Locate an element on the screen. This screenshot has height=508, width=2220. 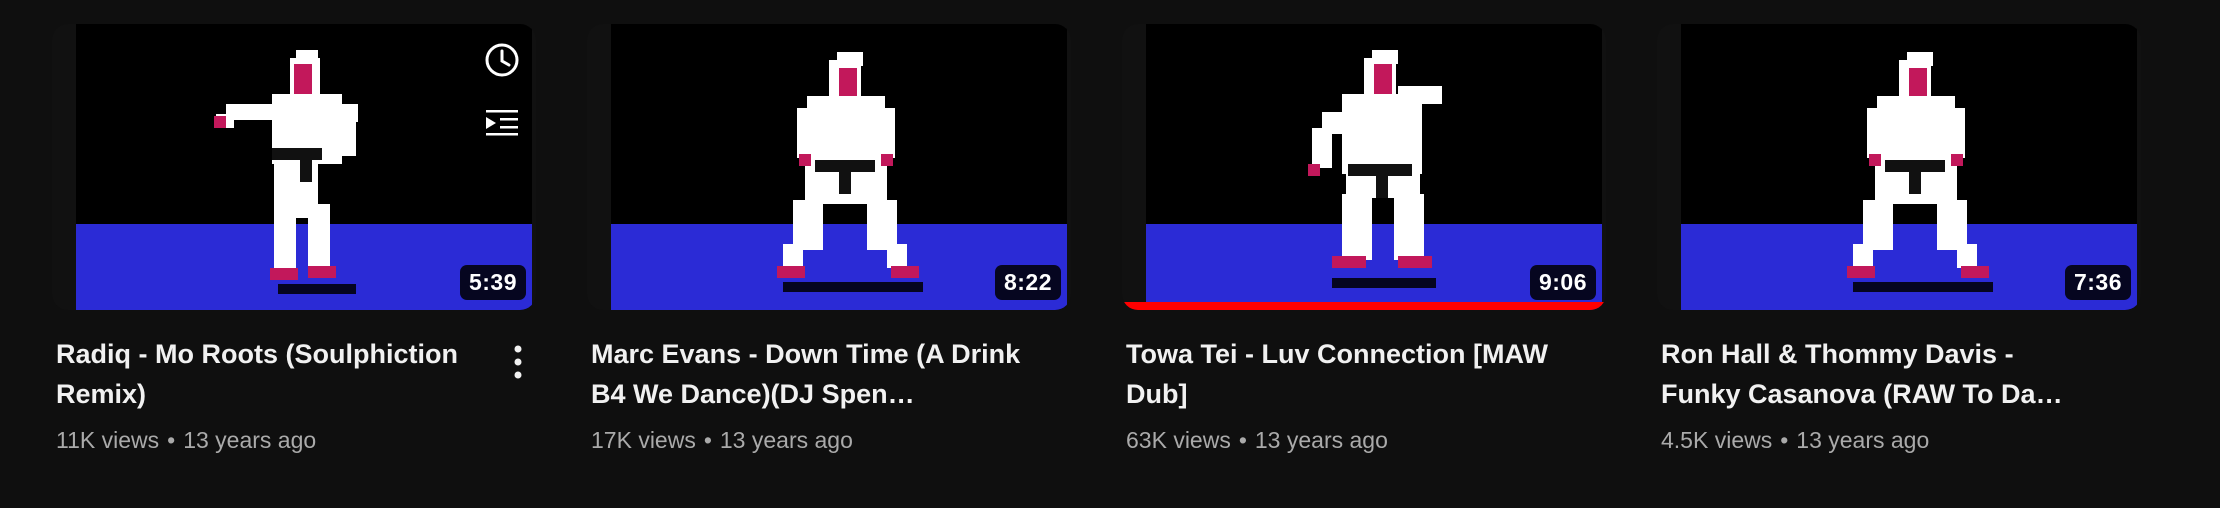
view-count: 63K views is located at coordinates (1178, 440).